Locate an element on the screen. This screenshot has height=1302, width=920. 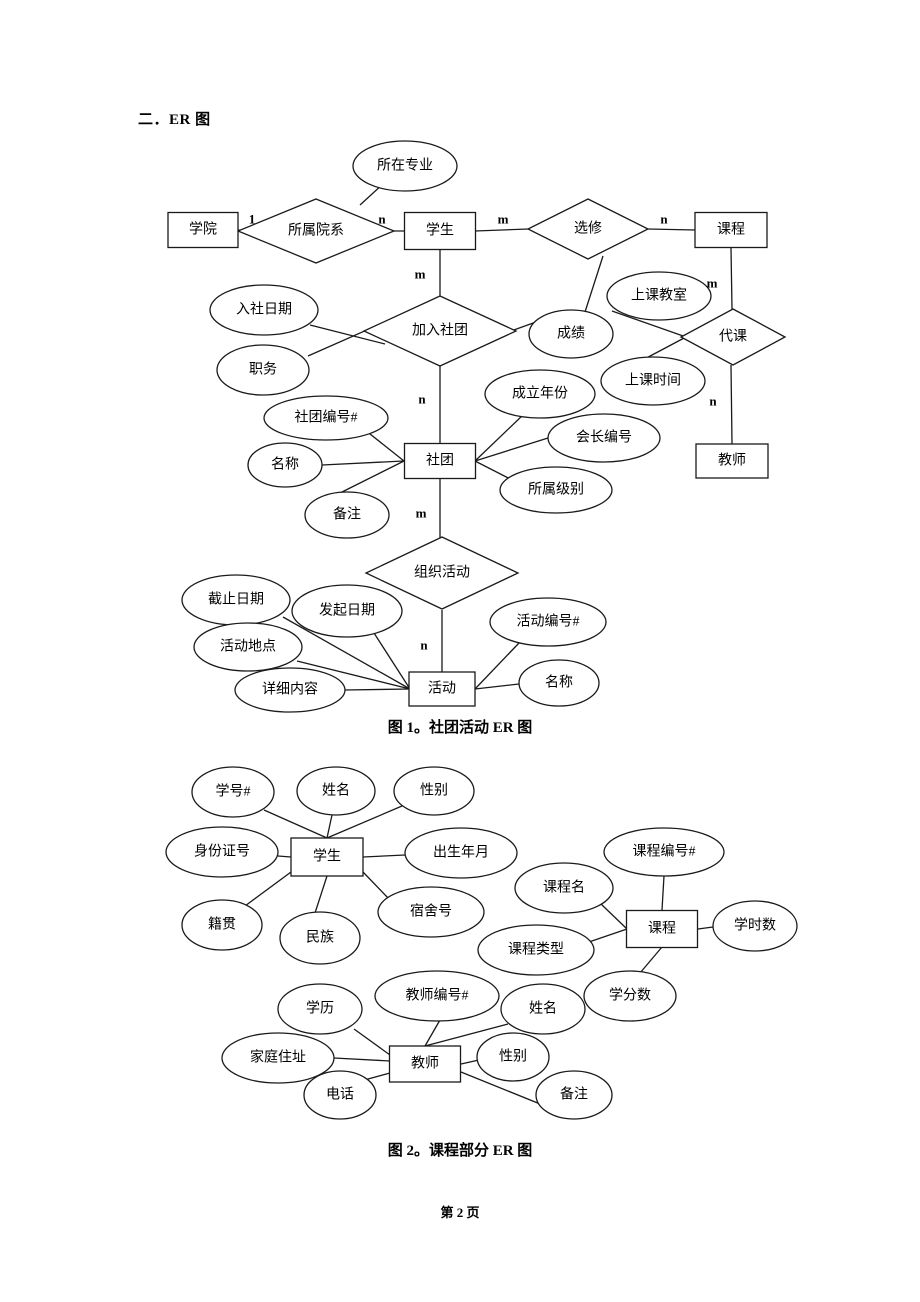
attribute-label: 课程编号# is located at coordinates (664, 852).